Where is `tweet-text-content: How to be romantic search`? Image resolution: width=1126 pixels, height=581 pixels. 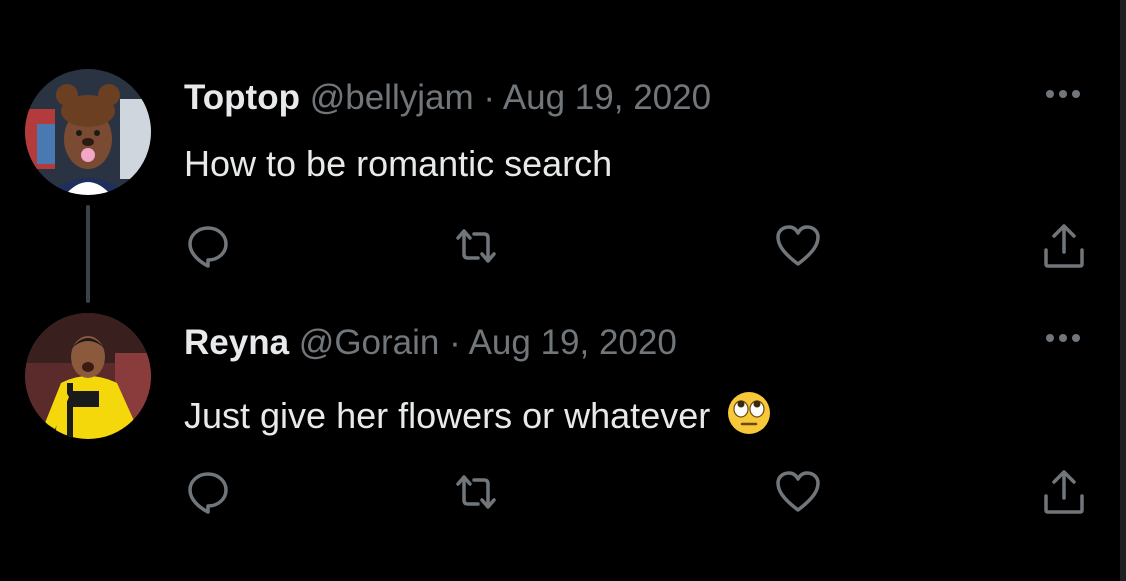
tweet-text-content: How to be romantic search is located at coordinates (398, 163).